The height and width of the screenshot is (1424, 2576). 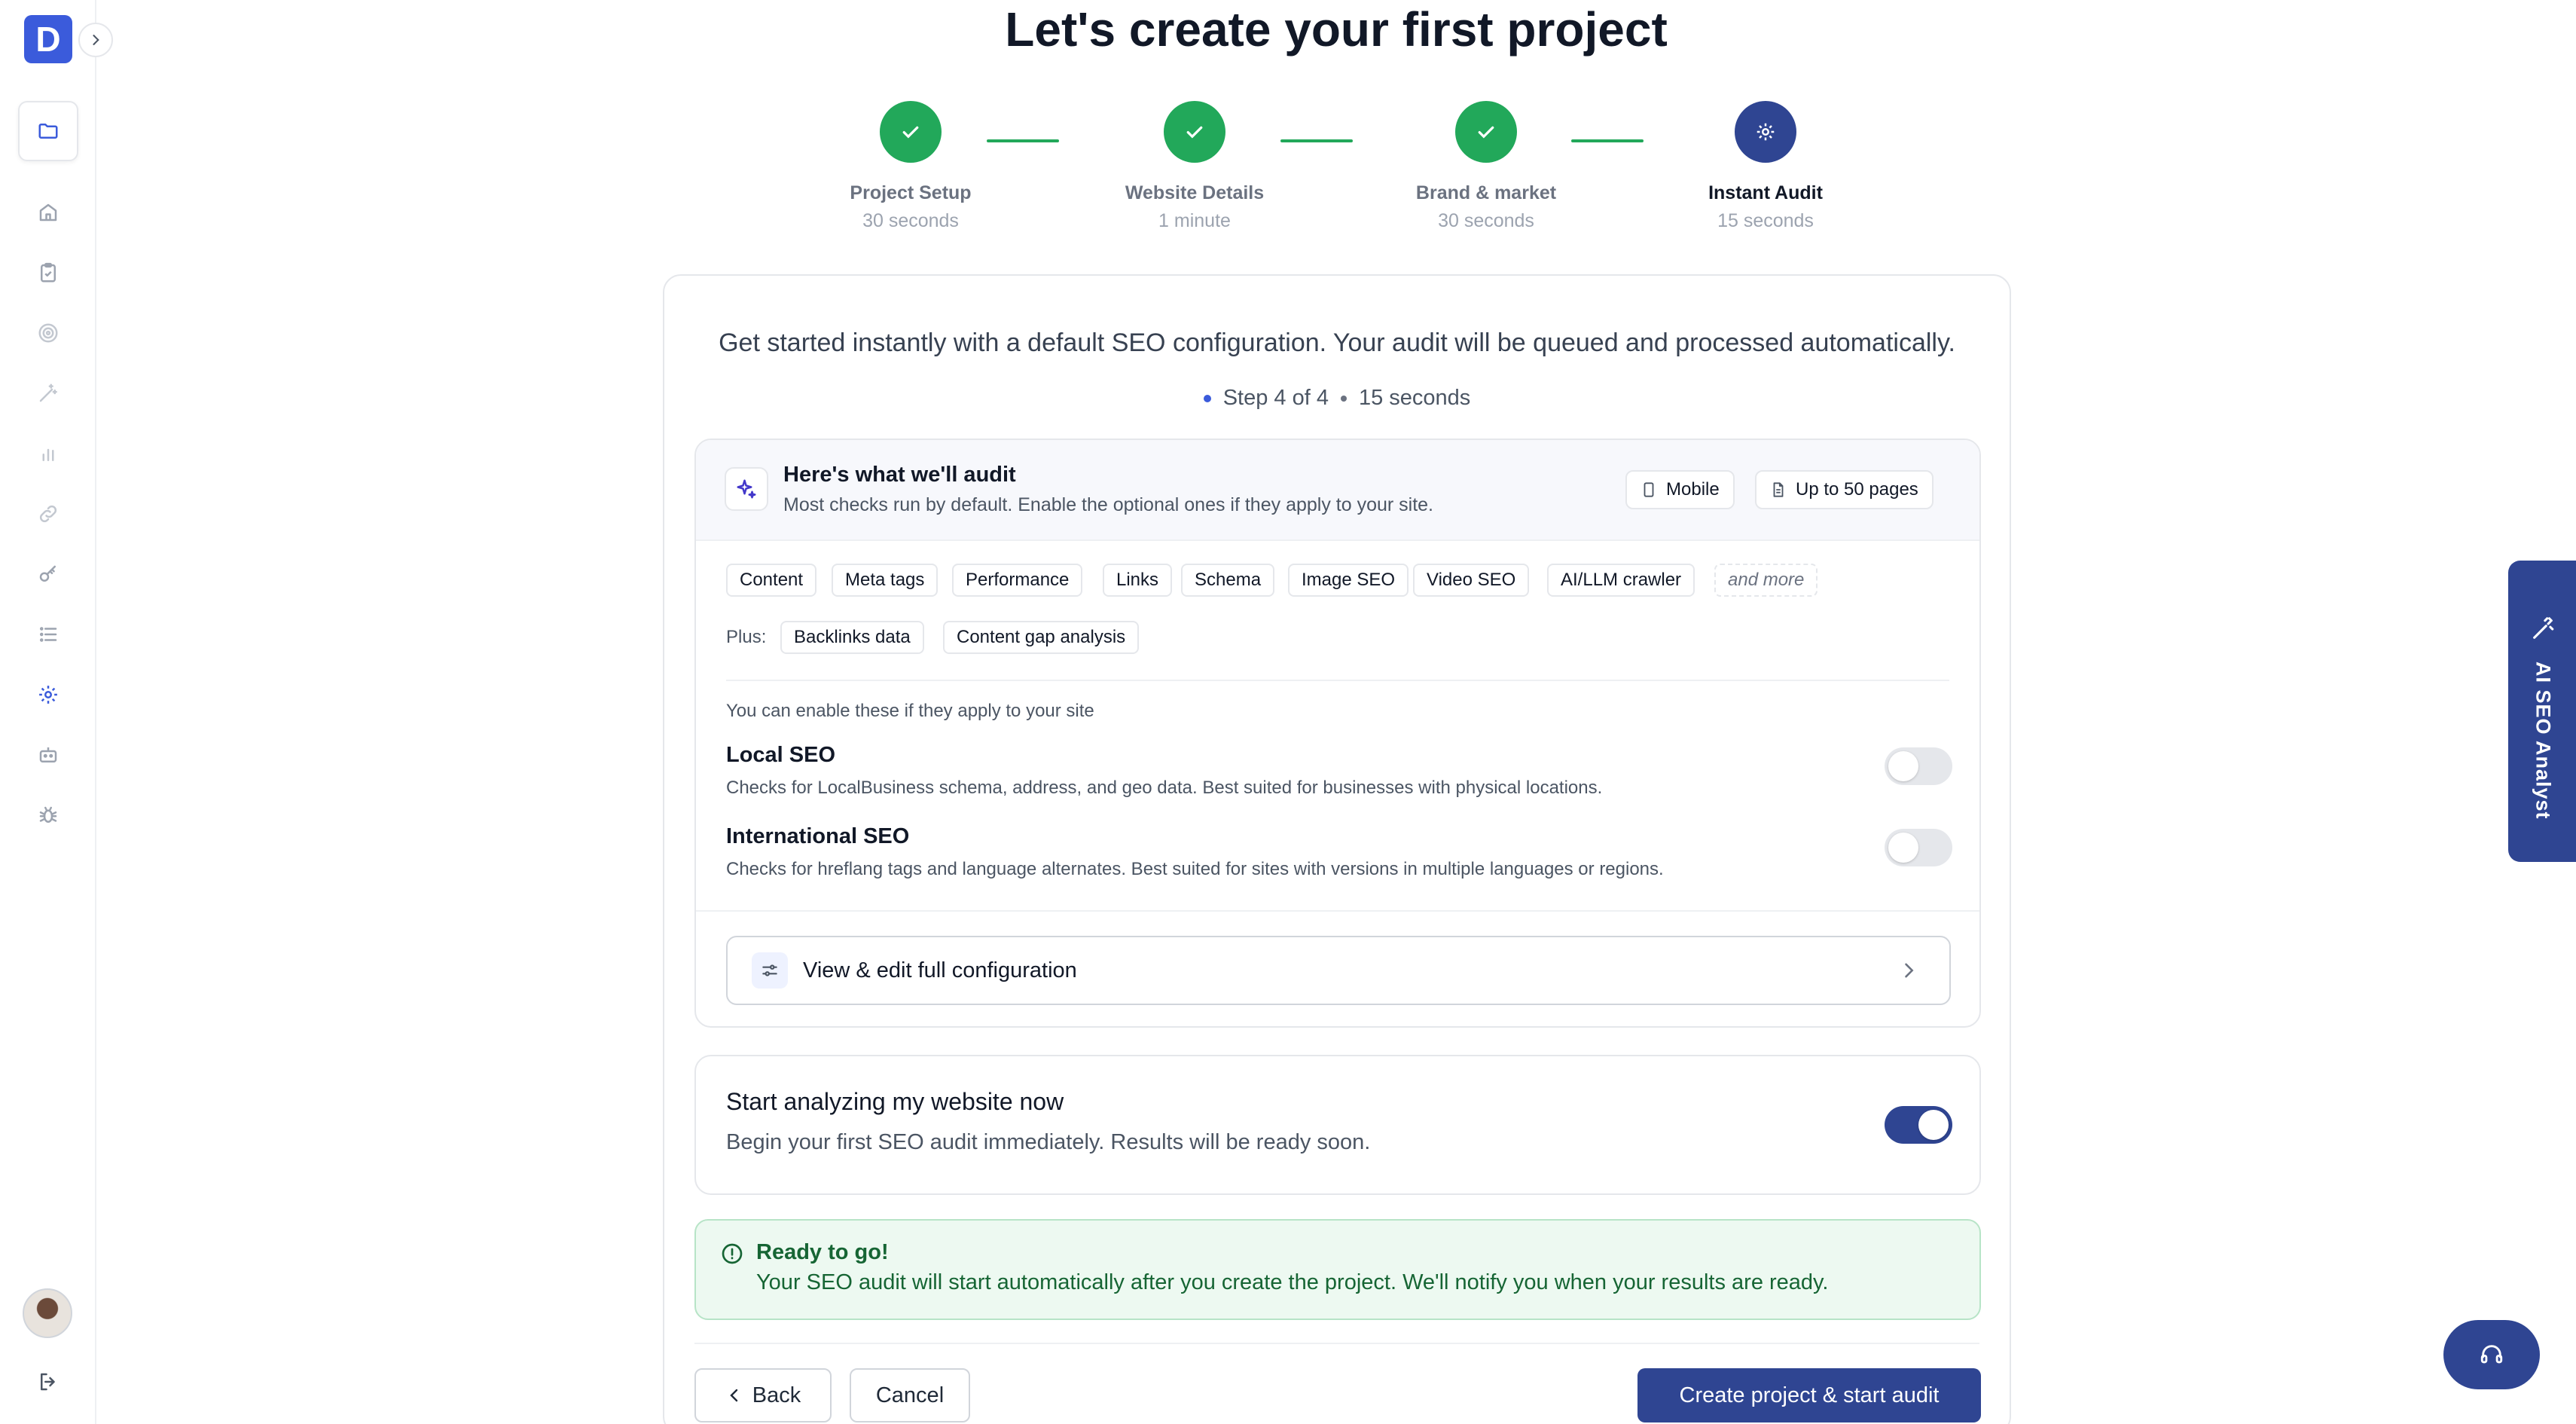 I want to click on logout-icon, so click(x=48, y=1382).